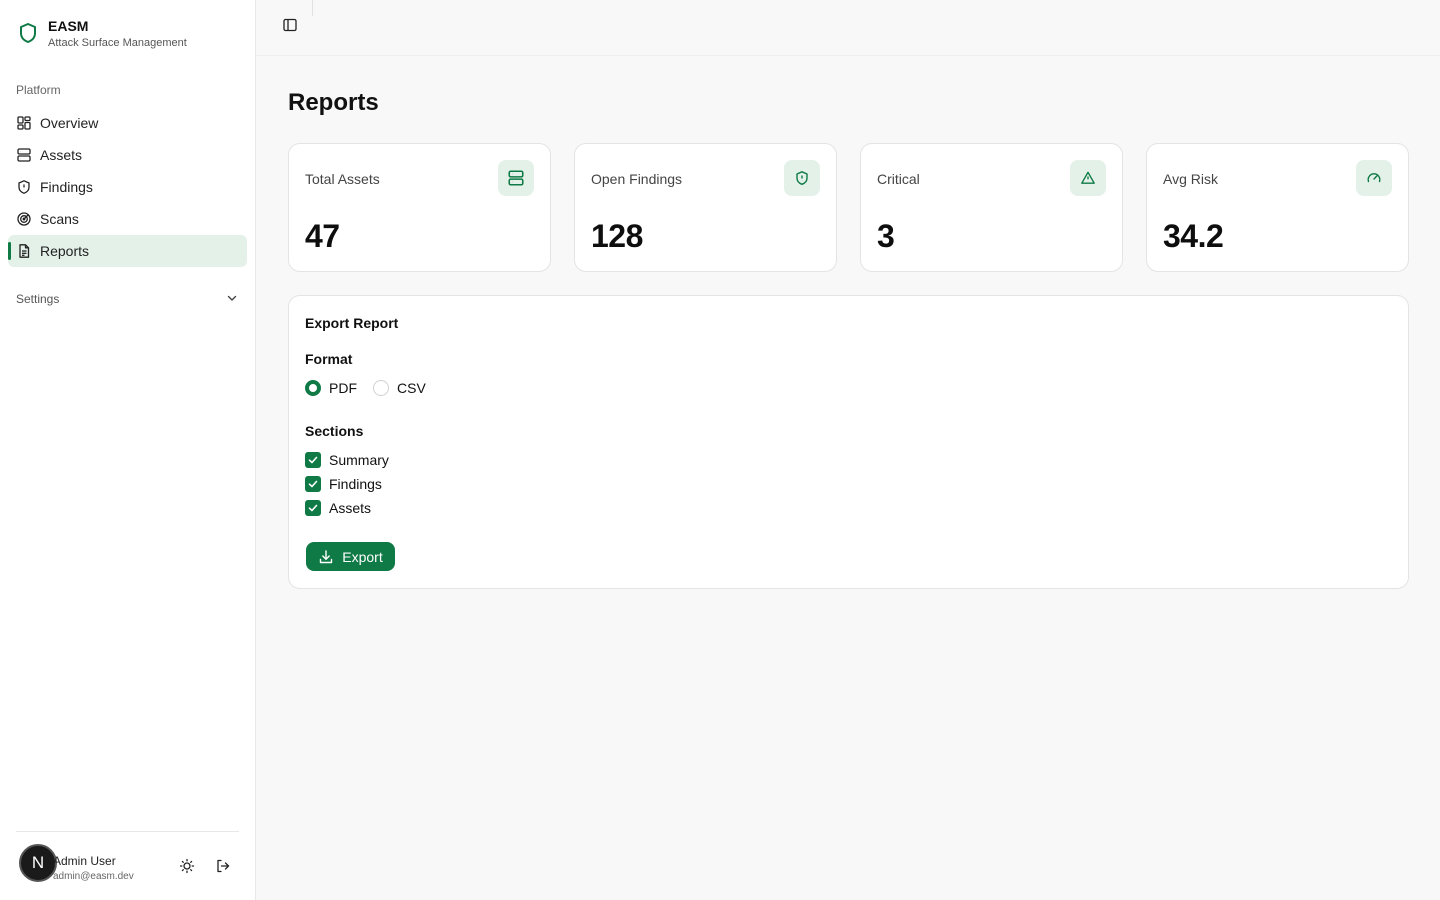 The height and width of the screenshot is (900, 1440). What do you see at coordinates (343, 388) in the screenshot?
I see `radio-pdf-label: PDF` at bounding box center [343, 388].